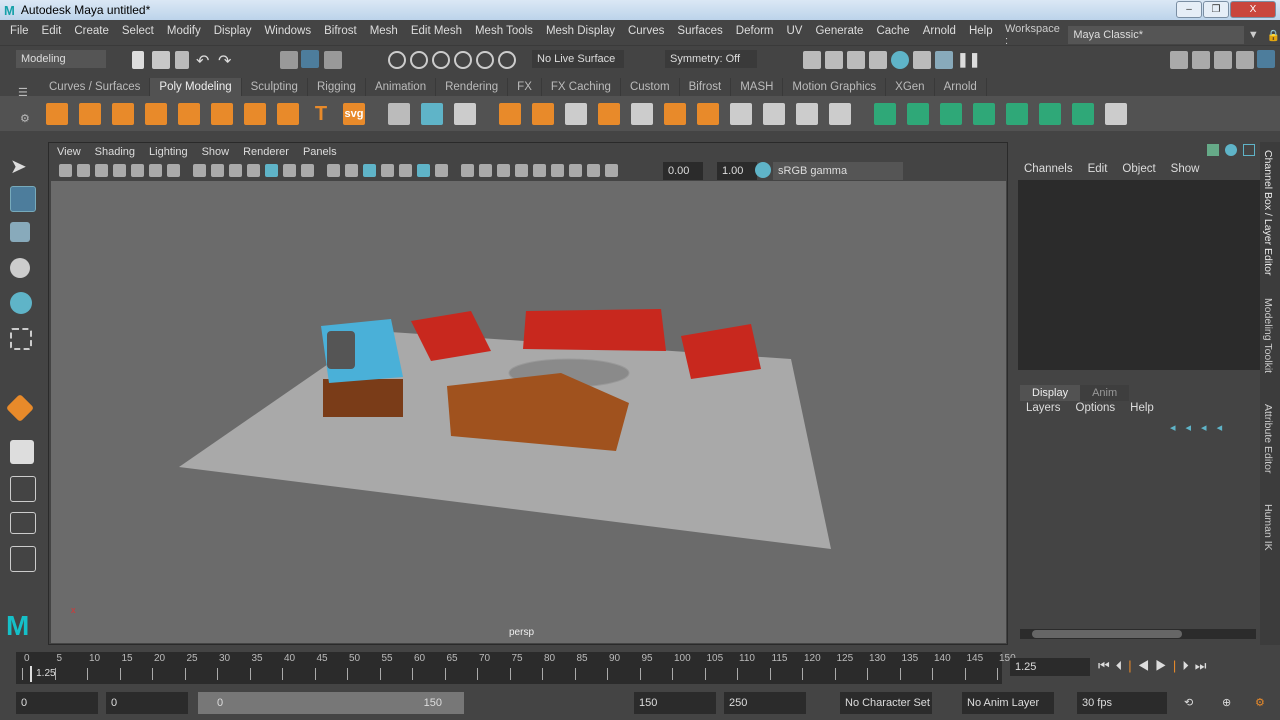  Describe the element at coordinates (384, 31) in the screenshot. I see `menu-mesh: Mesh` at that location.